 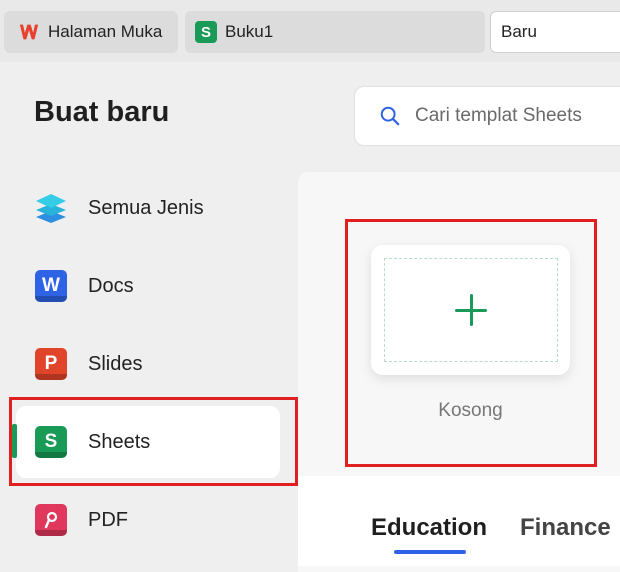 What do you see at coordinates (115, 363) in the screenshot?
I see `sidebar-item-label: Slides` at bounding box center [115, 363].